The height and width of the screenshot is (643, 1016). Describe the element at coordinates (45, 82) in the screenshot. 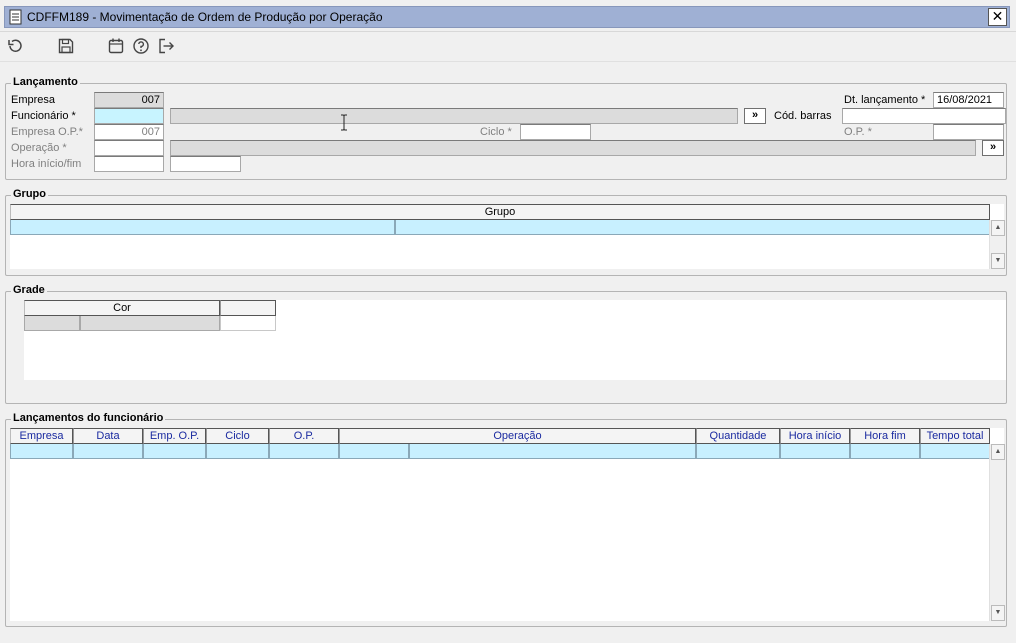

I see `lancamento-group-label: Lançamento` at that location.